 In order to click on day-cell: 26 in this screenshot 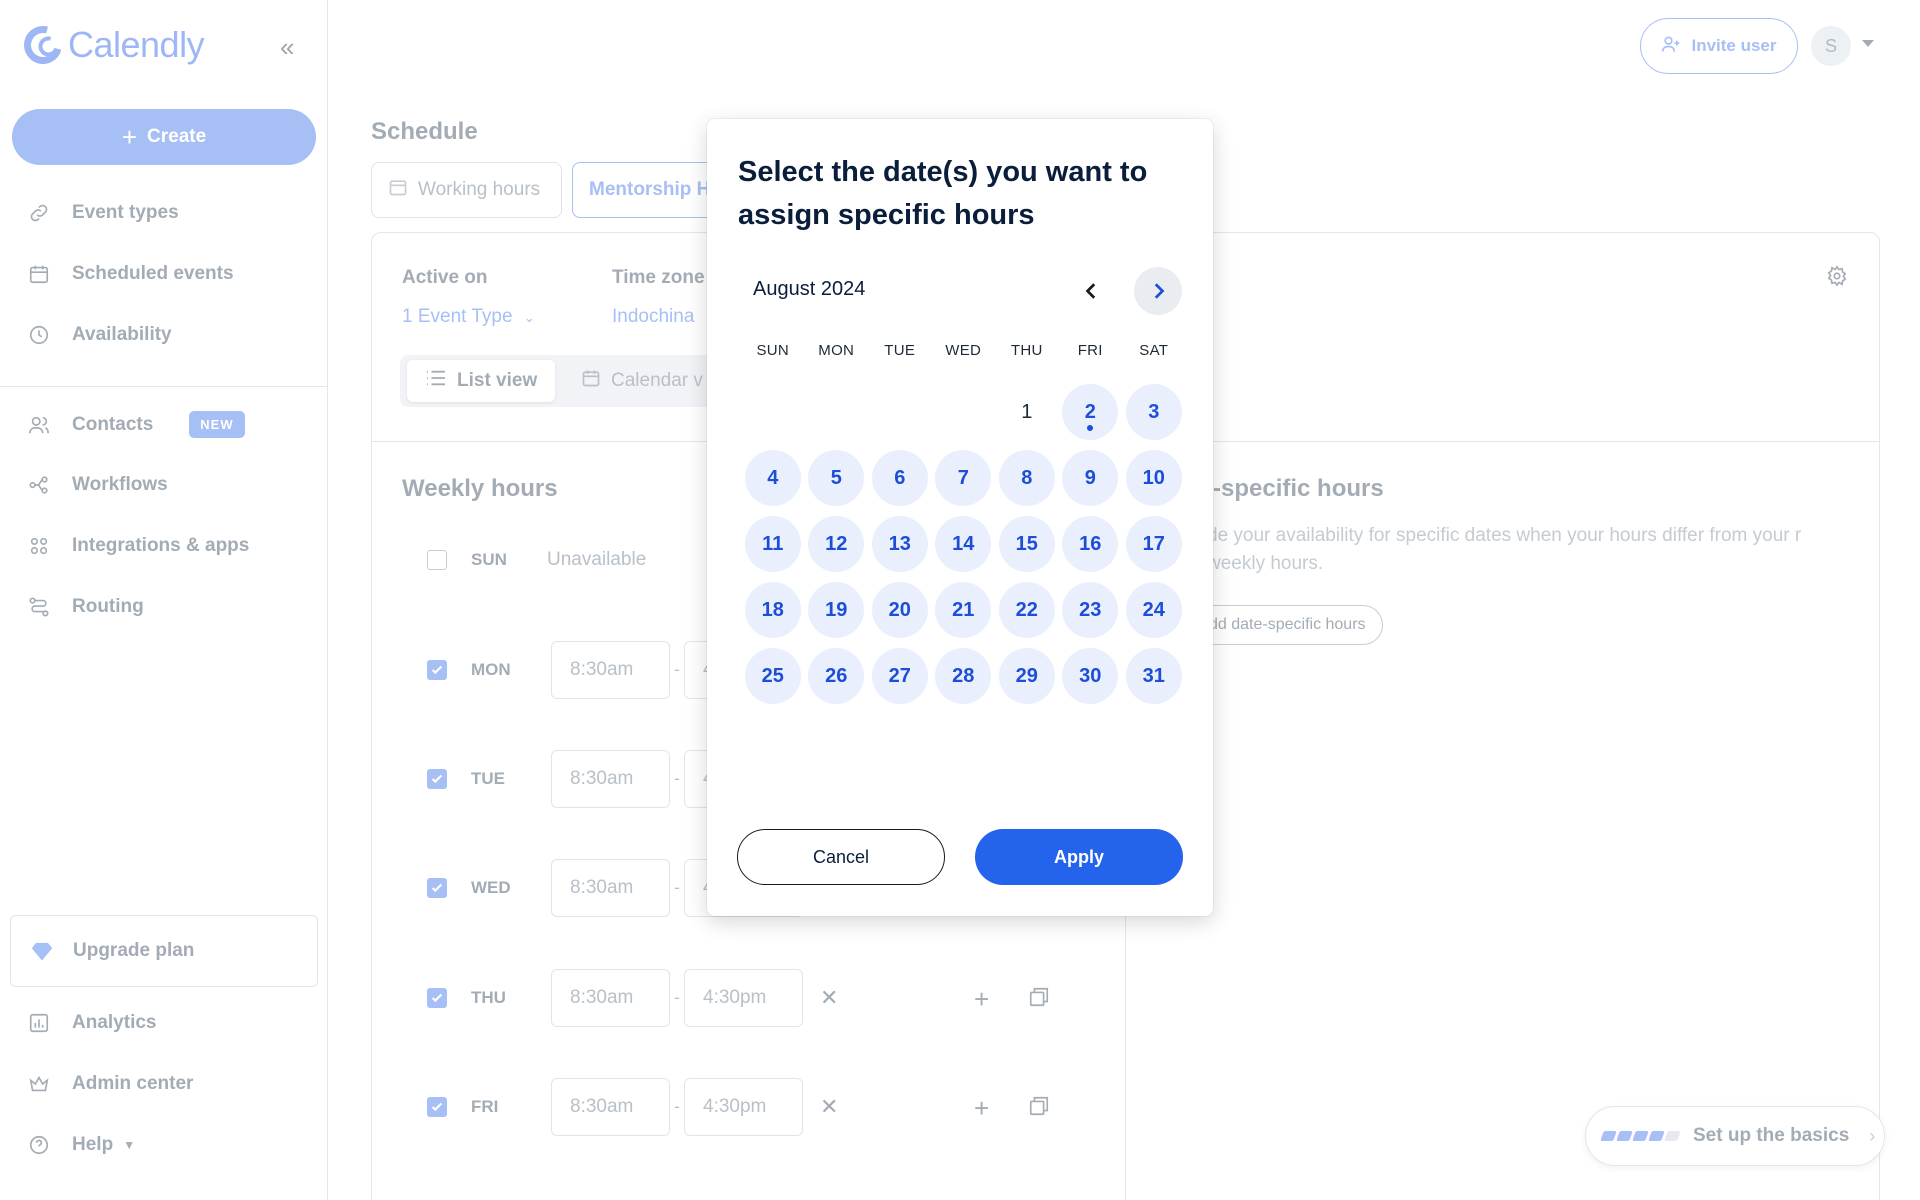, I will do `click(837, 676)`.